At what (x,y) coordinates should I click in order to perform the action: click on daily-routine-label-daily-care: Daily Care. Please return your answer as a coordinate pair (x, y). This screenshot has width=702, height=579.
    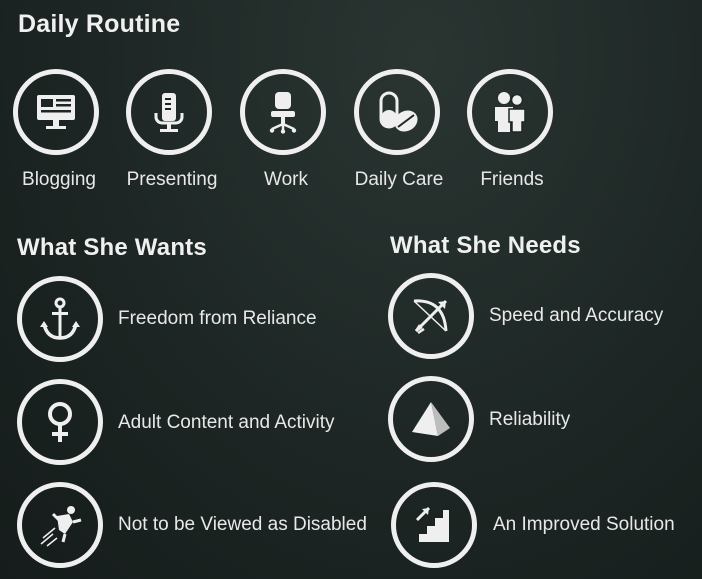
    Looking at the image, I should click on (399, 179).